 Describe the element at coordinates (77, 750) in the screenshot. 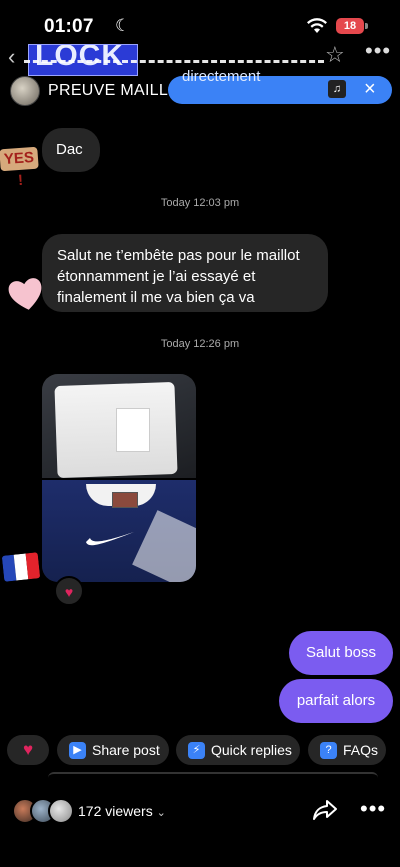

I see `play-icon: ▶` at that location.